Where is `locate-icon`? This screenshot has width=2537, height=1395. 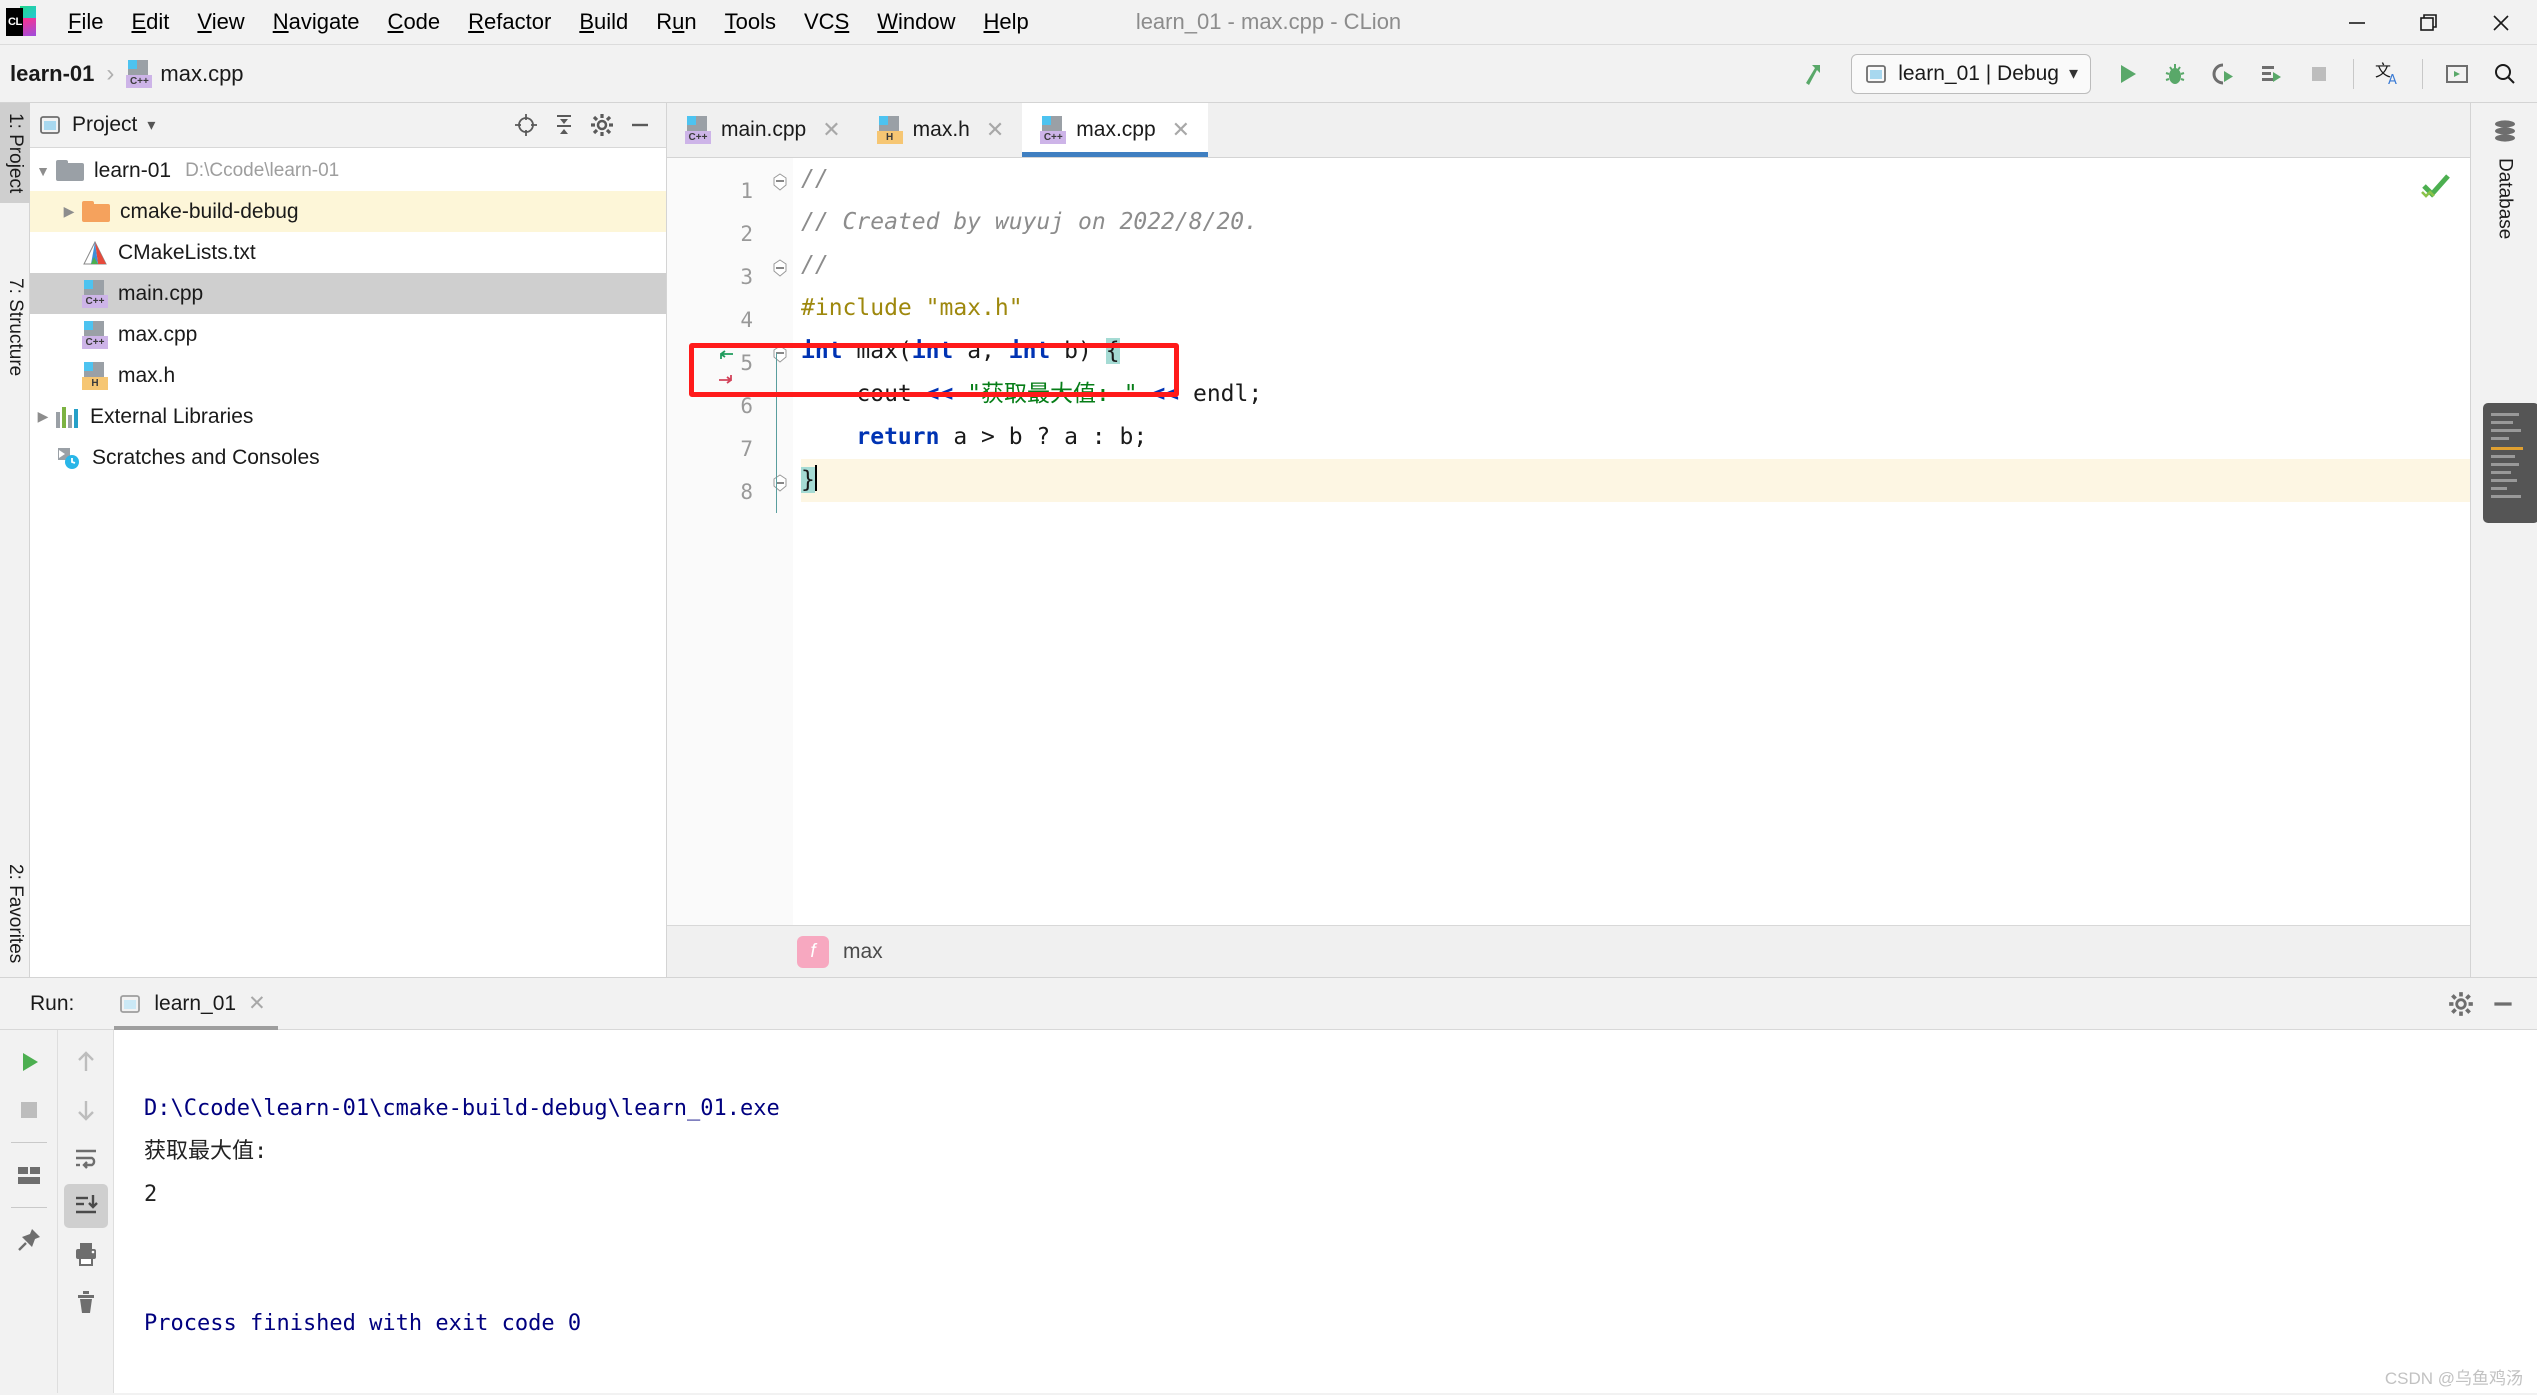 locate-icon is located at coordinates (526, 125).